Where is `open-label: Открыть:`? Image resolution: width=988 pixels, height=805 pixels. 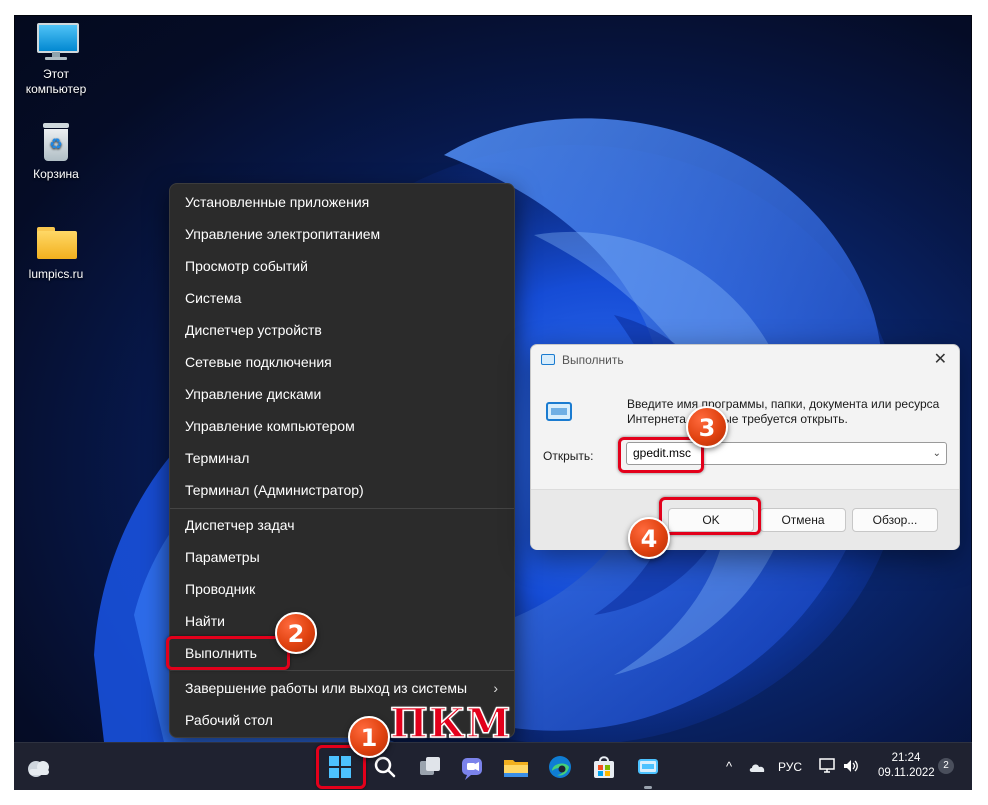 open-label: Открыть: is located at coordinates (568, 456).